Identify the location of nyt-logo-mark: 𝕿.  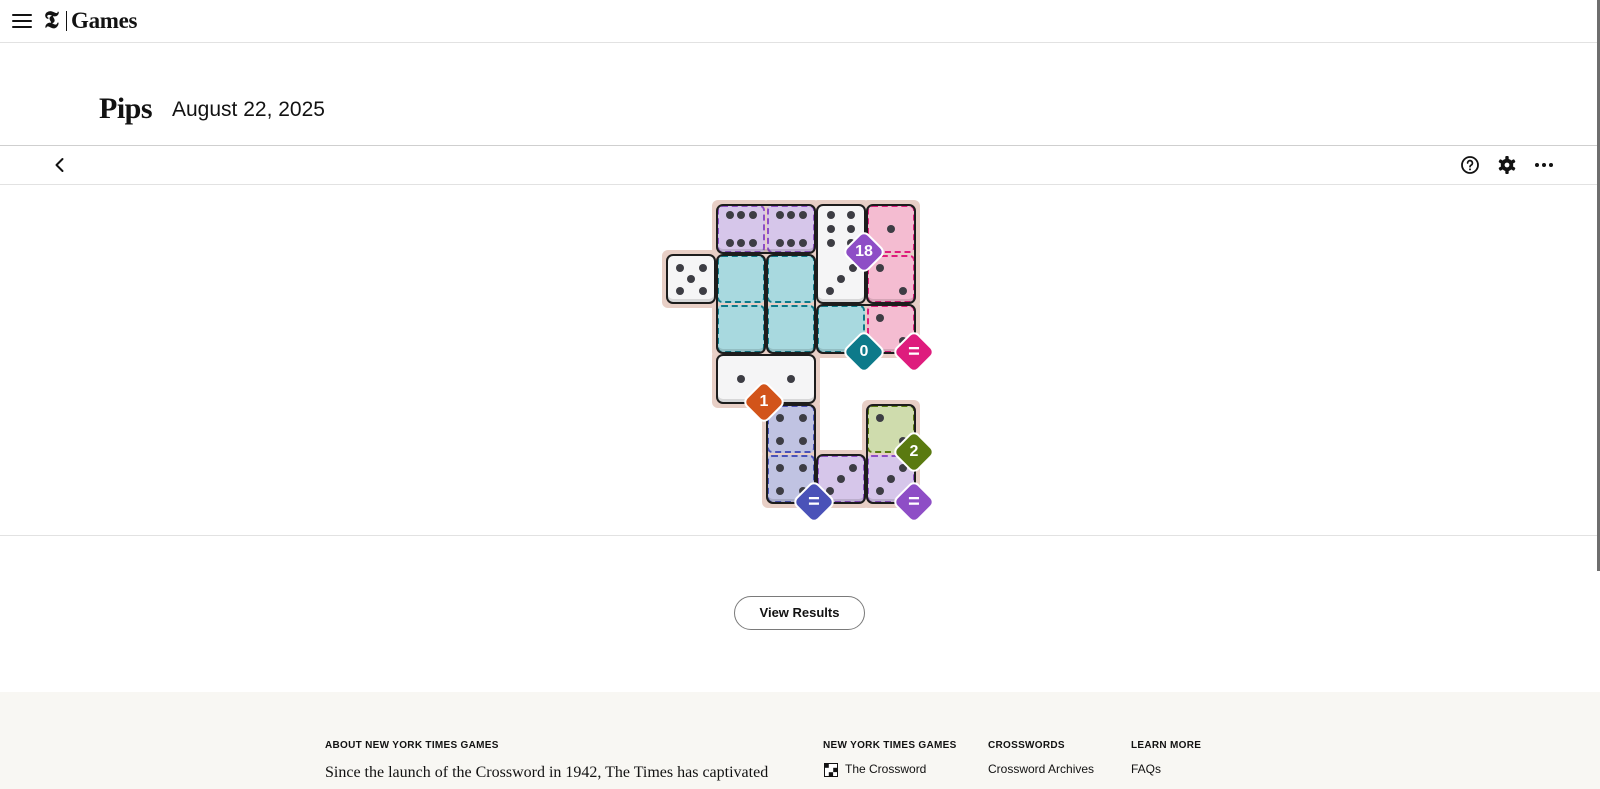
(51, 21).